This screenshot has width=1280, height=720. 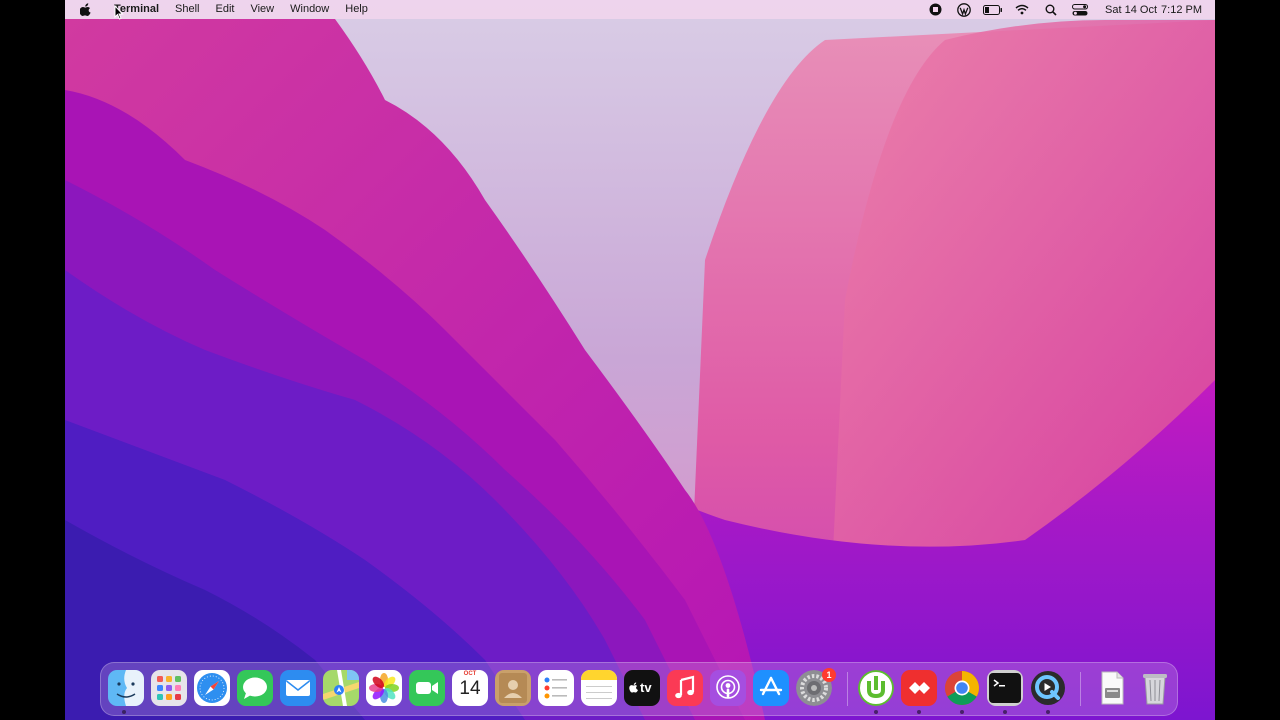 I want to click on calendar-icon: OCT 14, so click(x=470, y=688).